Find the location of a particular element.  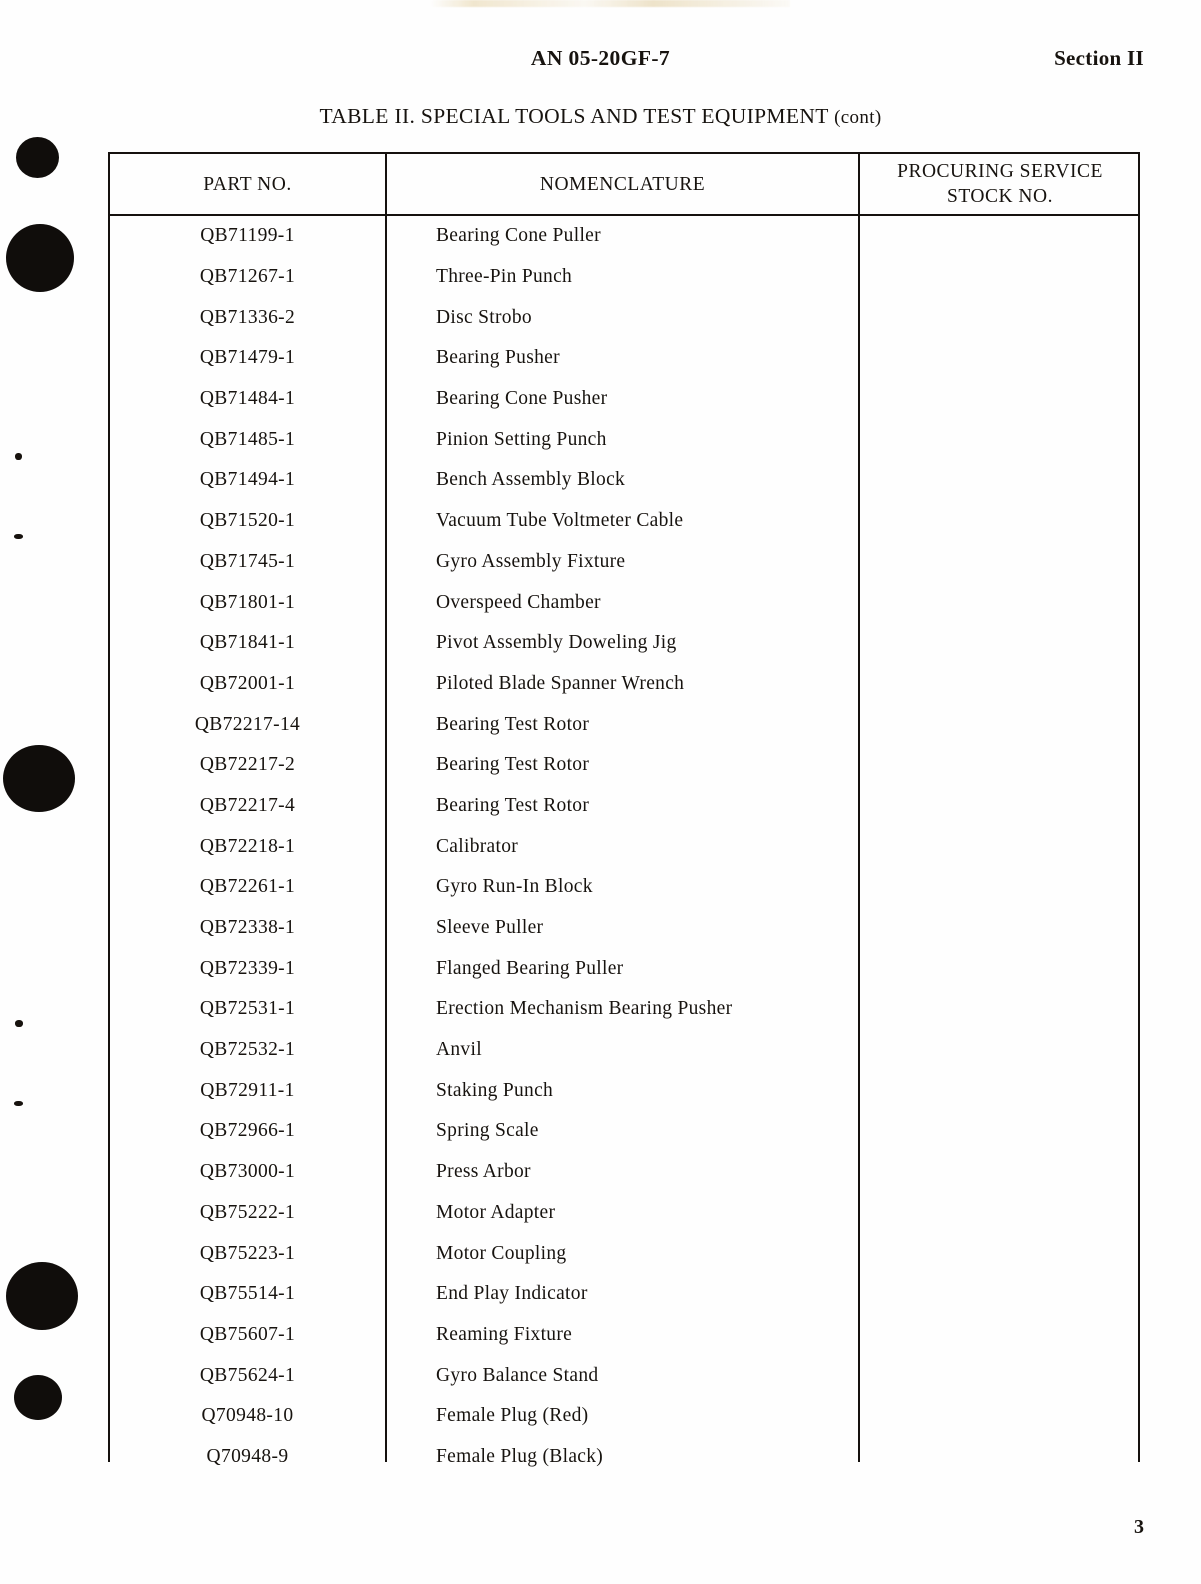

cell-part-no: QB71336-2 is located at coordinates (247, 317).